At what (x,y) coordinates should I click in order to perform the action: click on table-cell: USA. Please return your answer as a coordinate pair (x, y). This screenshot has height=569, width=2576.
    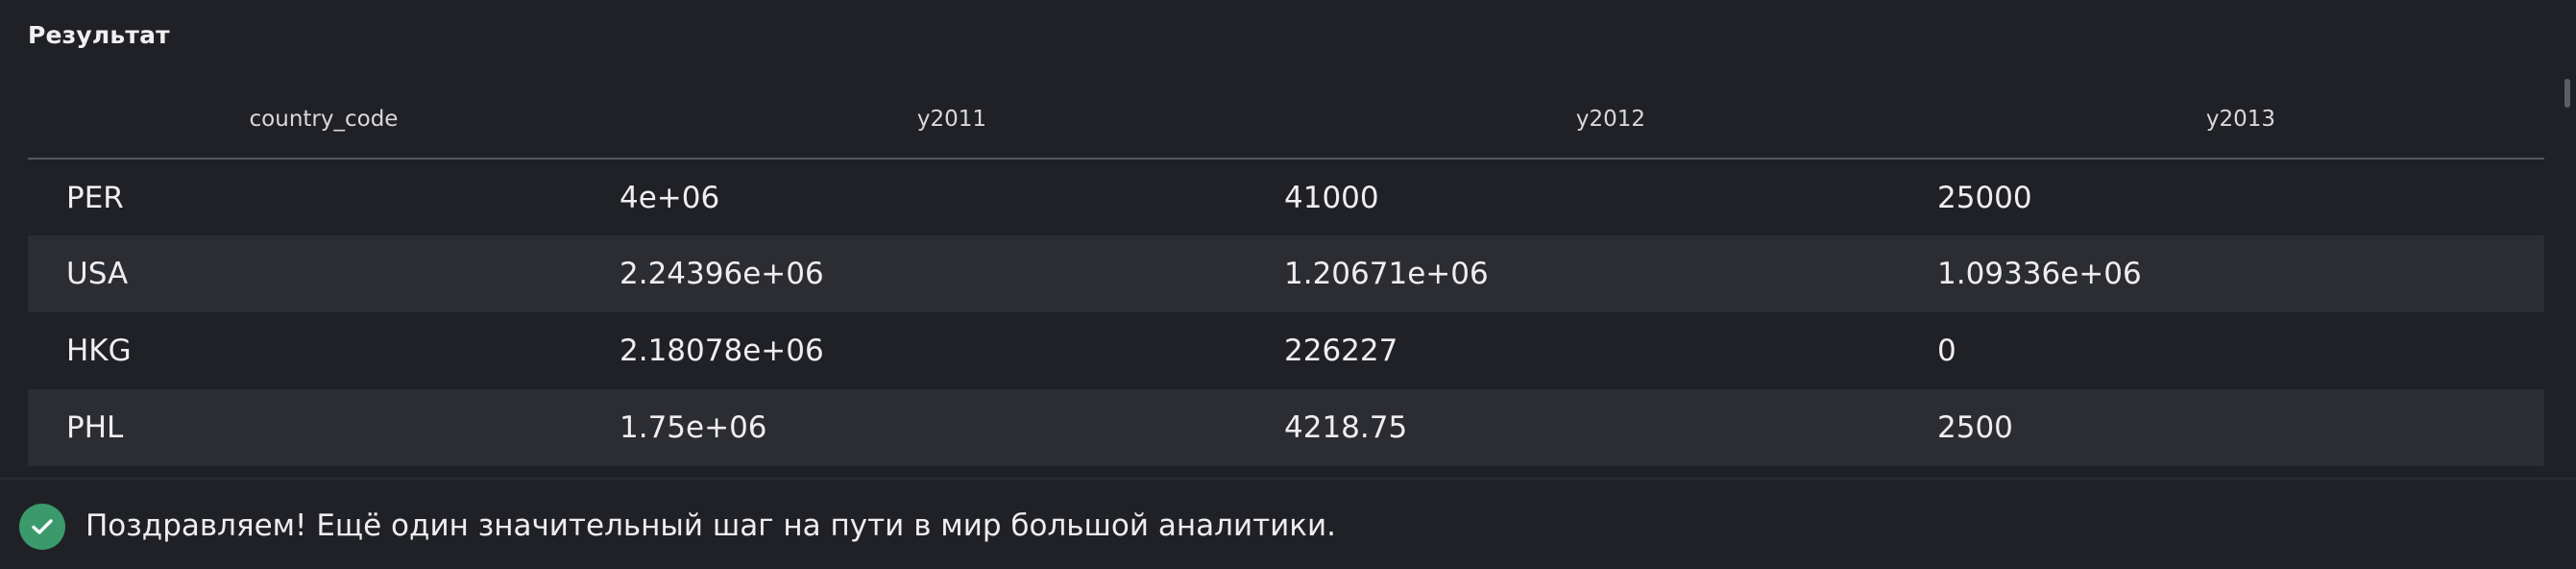
    Looking at the image, I should click on (98, 274).